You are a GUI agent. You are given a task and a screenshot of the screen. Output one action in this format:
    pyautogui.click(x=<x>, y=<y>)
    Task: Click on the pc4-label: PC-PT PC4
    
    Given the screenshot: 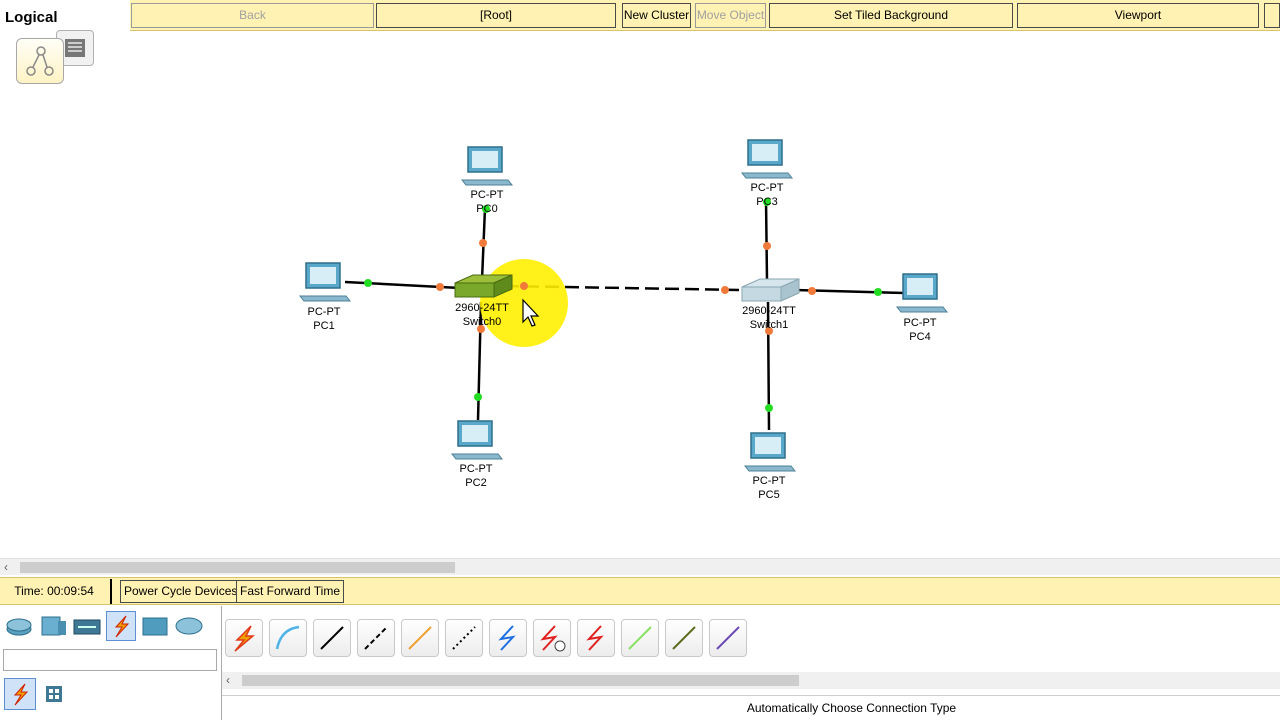 What is the action you would take?
    pyautogui.click(x=920, y=330)
    